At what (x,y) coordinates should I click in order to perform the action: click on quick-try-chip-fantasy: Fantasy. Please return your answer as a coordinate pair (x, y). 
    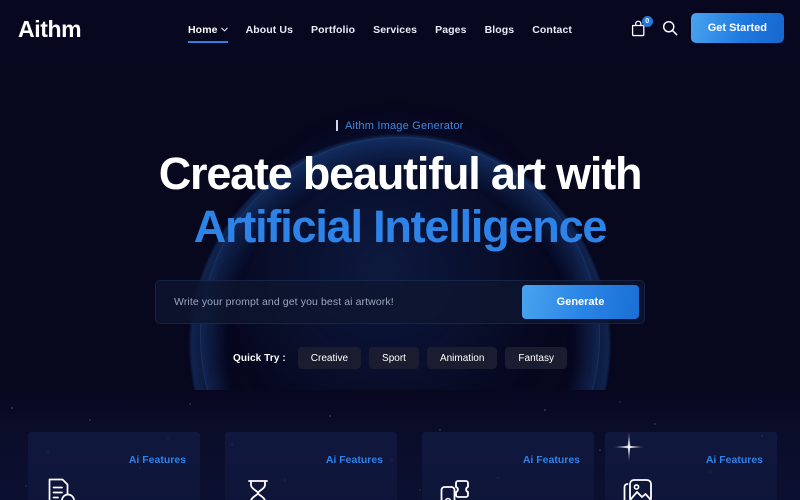
    Looking at the image, I should click on (536, 358).